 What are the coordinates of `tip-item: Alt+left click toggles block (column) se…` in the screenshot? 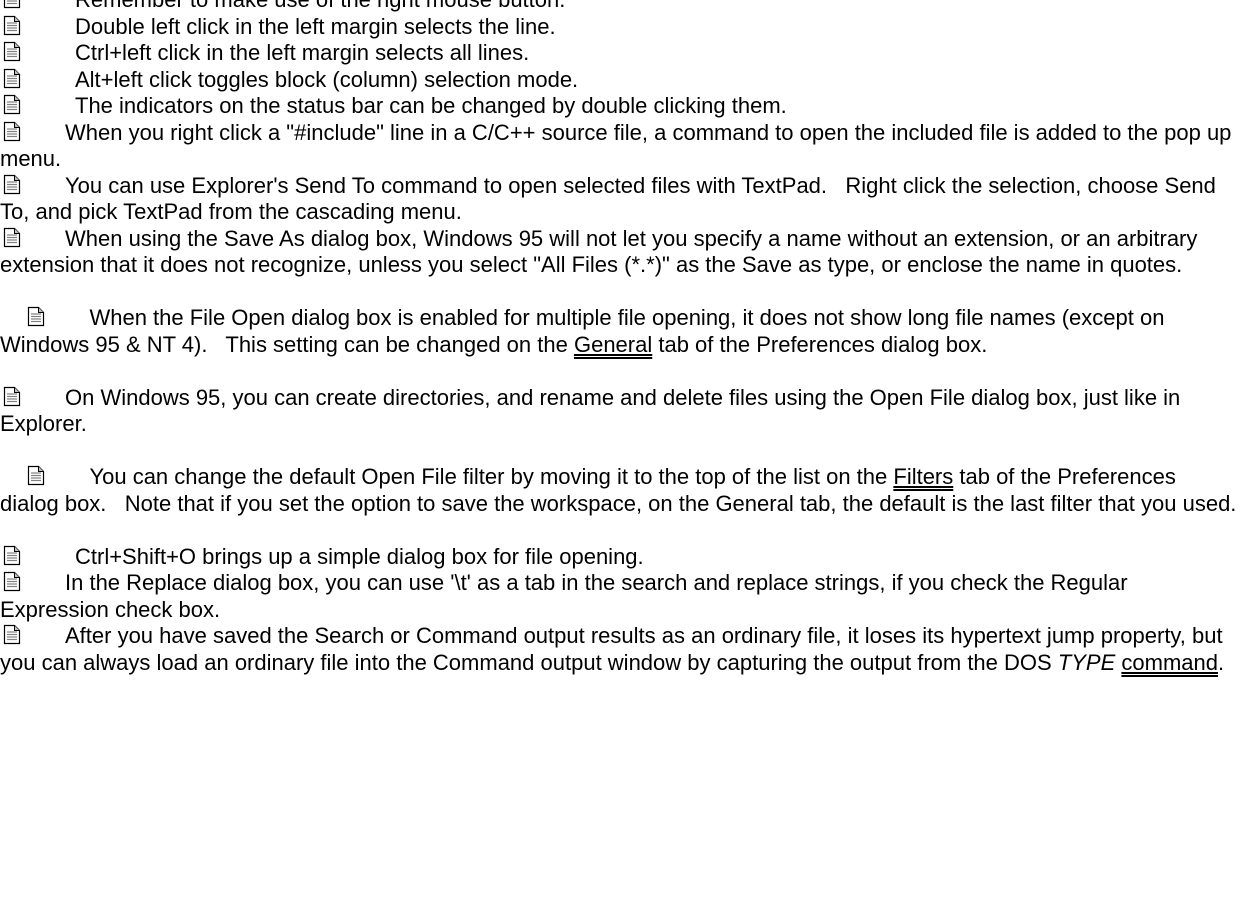 It's located at (620, 80).